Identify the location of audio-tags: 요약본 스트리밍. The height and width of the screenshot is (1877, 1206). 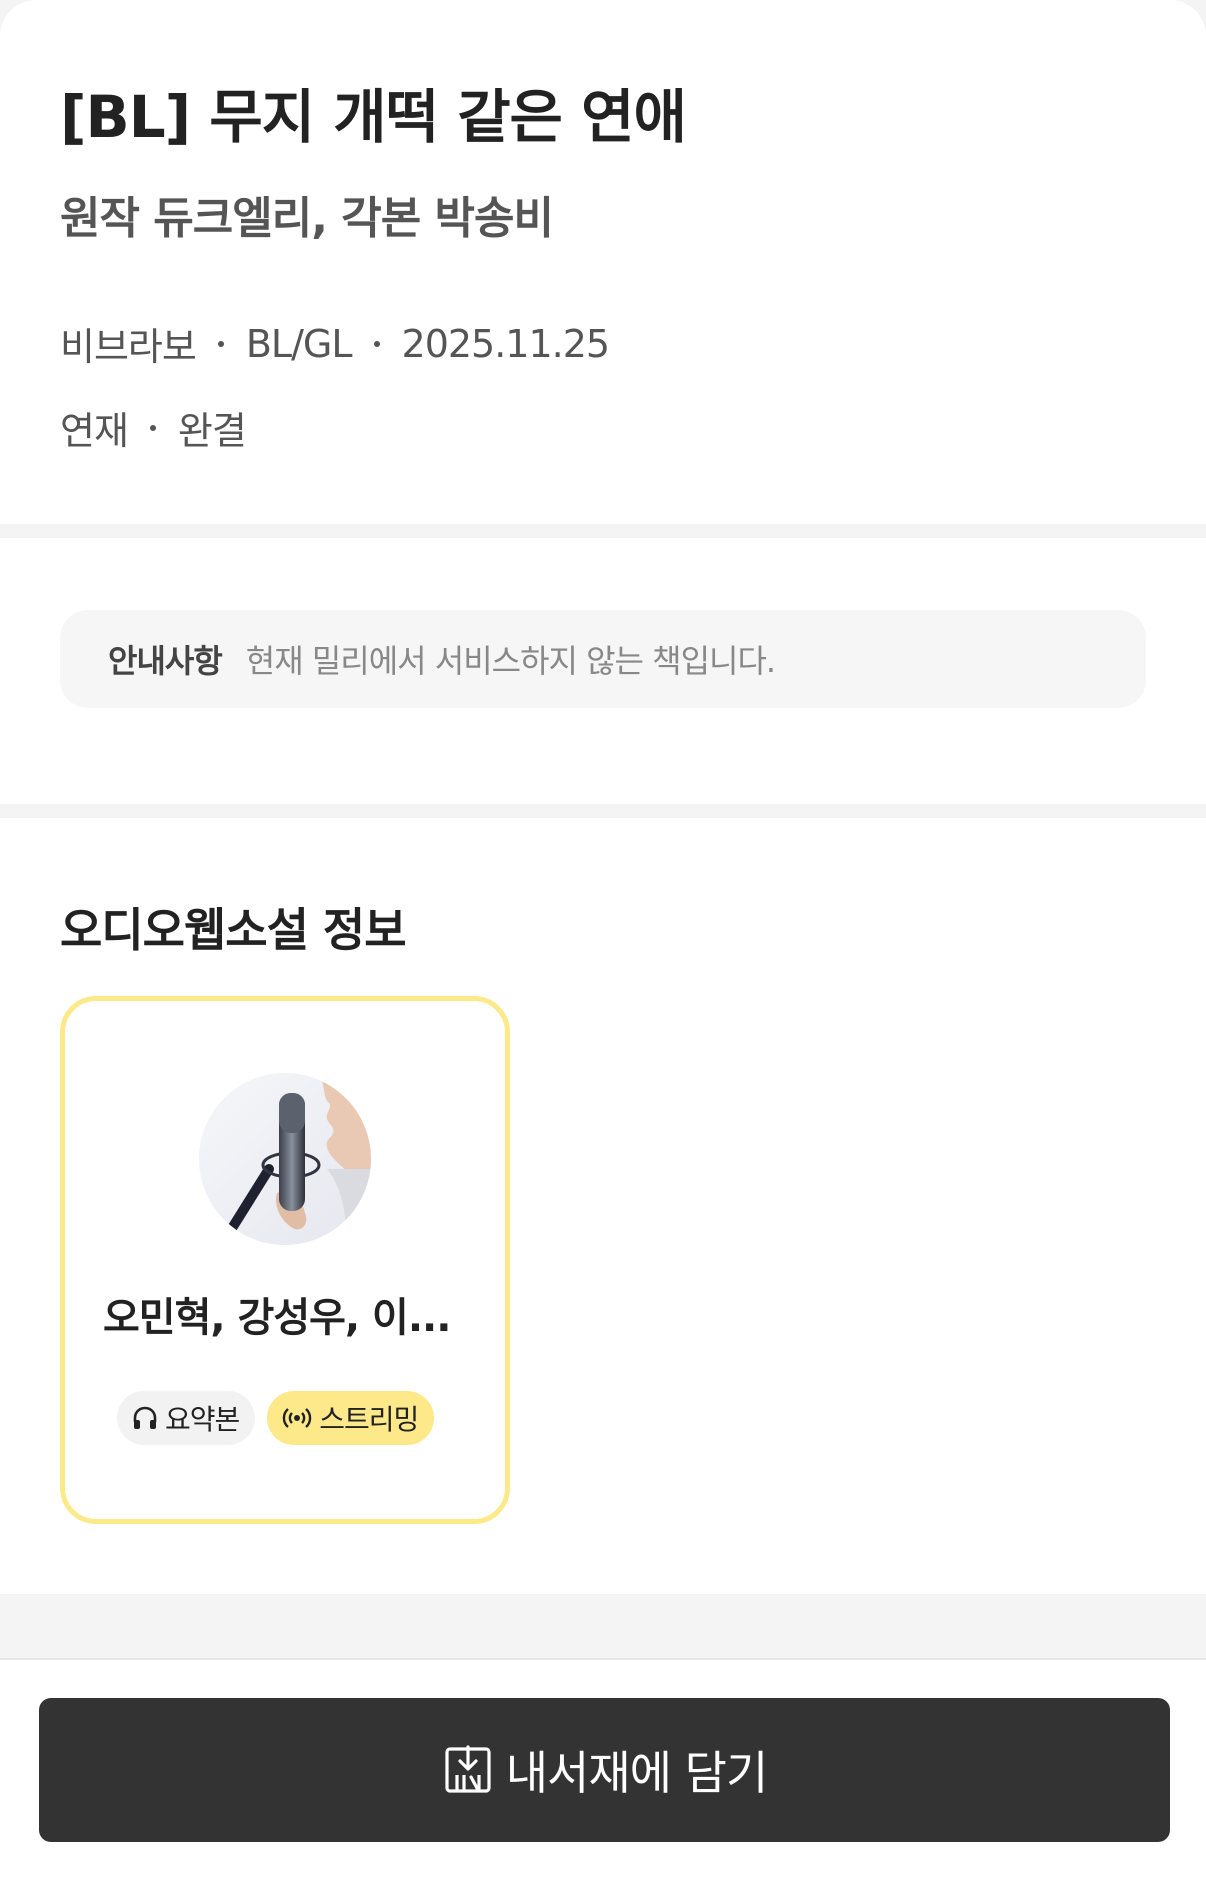
(276, 1418).